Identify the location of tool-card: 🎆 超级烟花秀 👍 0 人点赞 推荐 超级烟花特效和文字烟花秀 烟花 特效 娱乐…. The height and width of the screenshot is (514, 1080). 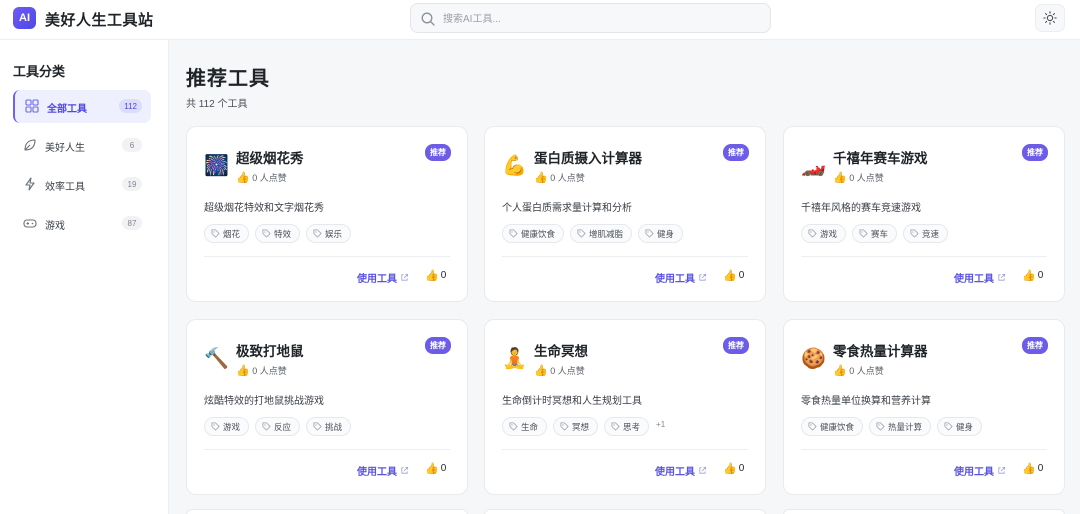
(327, 214).